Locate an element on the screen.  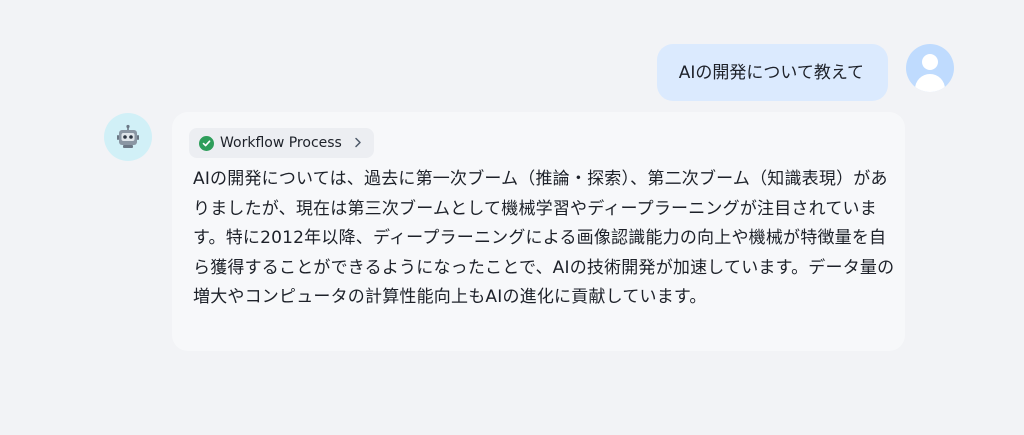
robot-icon-graphic is located at coordinates (128, 136).